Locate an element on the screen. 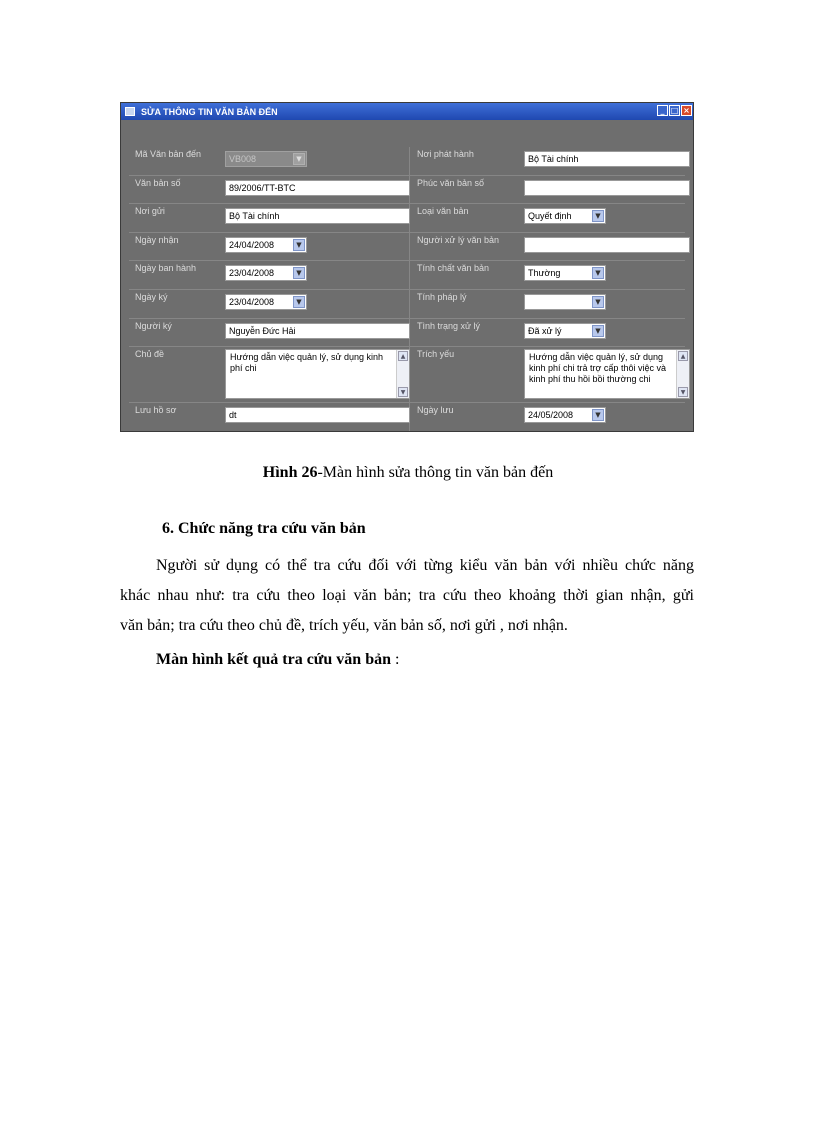 The image size is (816, 1123). window-title: SỬA THÔNG TIN VĂN BẢN ĐẾN is located at coordinates (209, 111).